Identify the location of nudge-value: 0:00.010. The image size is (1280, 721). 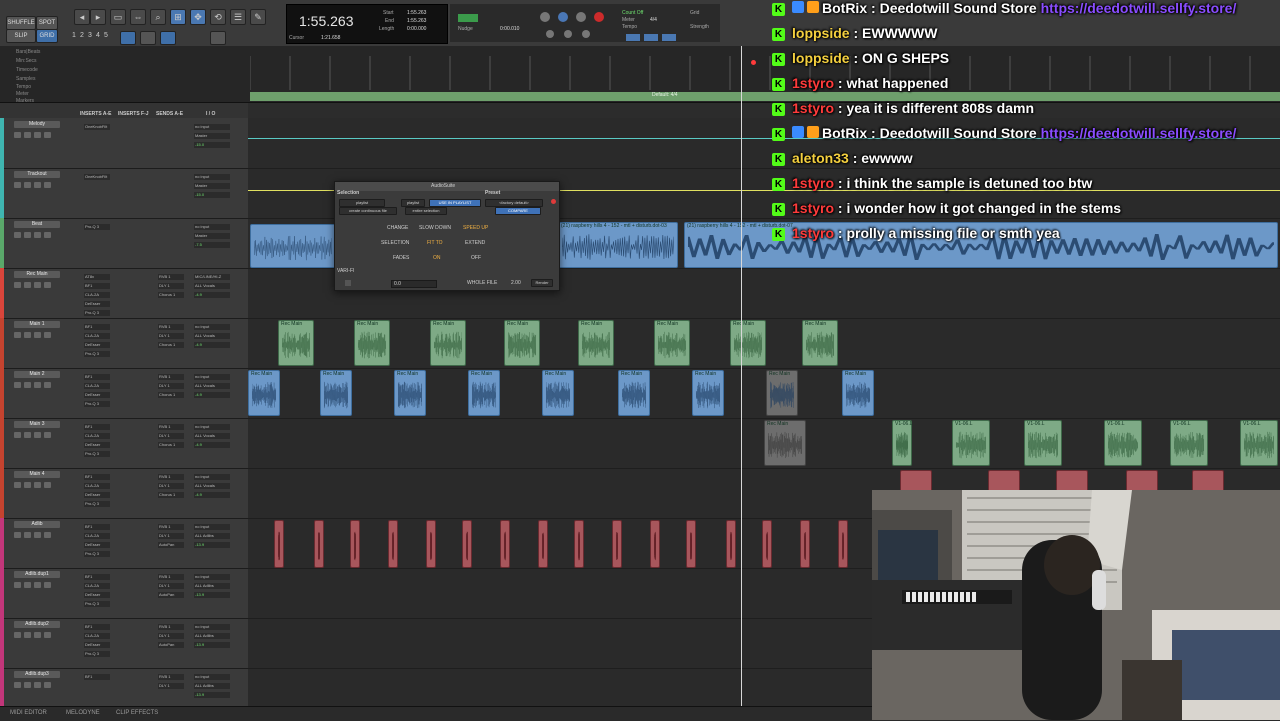
(509, 29).